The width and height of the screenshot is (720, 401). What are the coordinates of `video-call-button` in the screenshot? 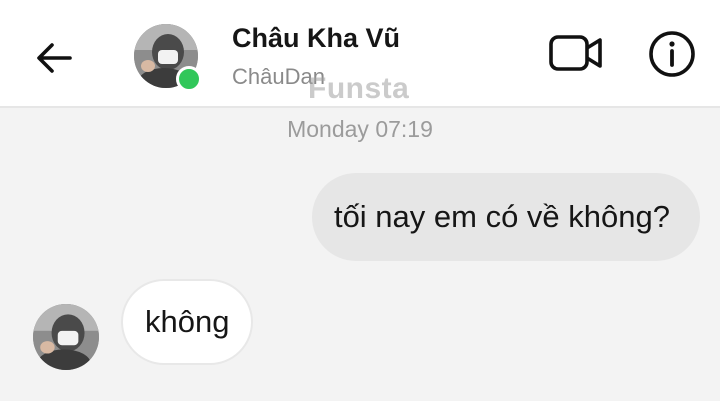 It's located at (576, 53).